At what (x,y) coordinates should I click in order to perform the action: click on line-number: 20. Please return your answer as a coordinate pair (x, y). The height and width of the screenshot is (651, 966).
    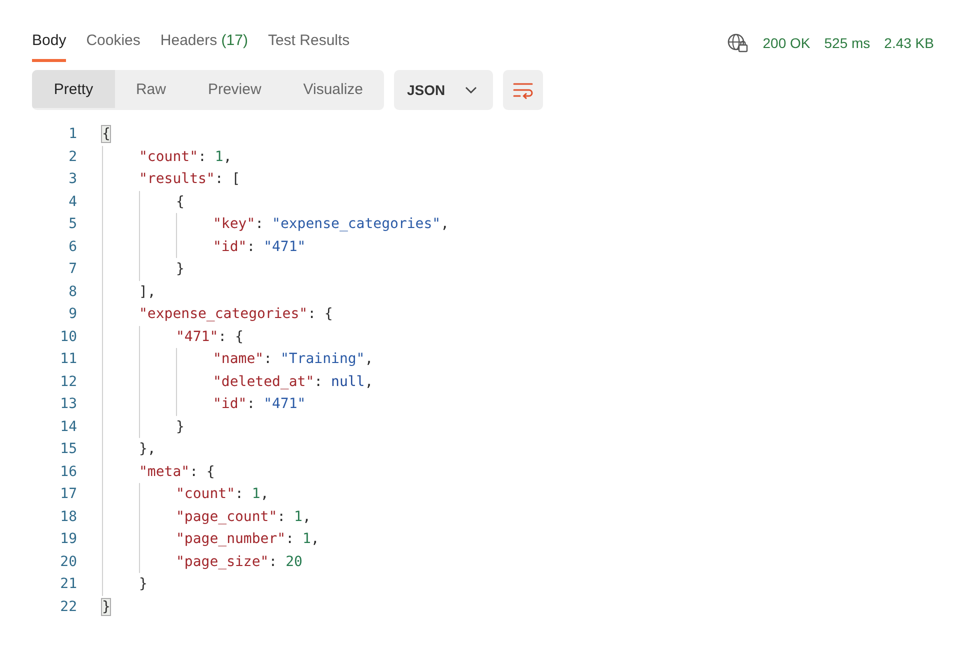
    Looking at the image, I should click on (68, 562).